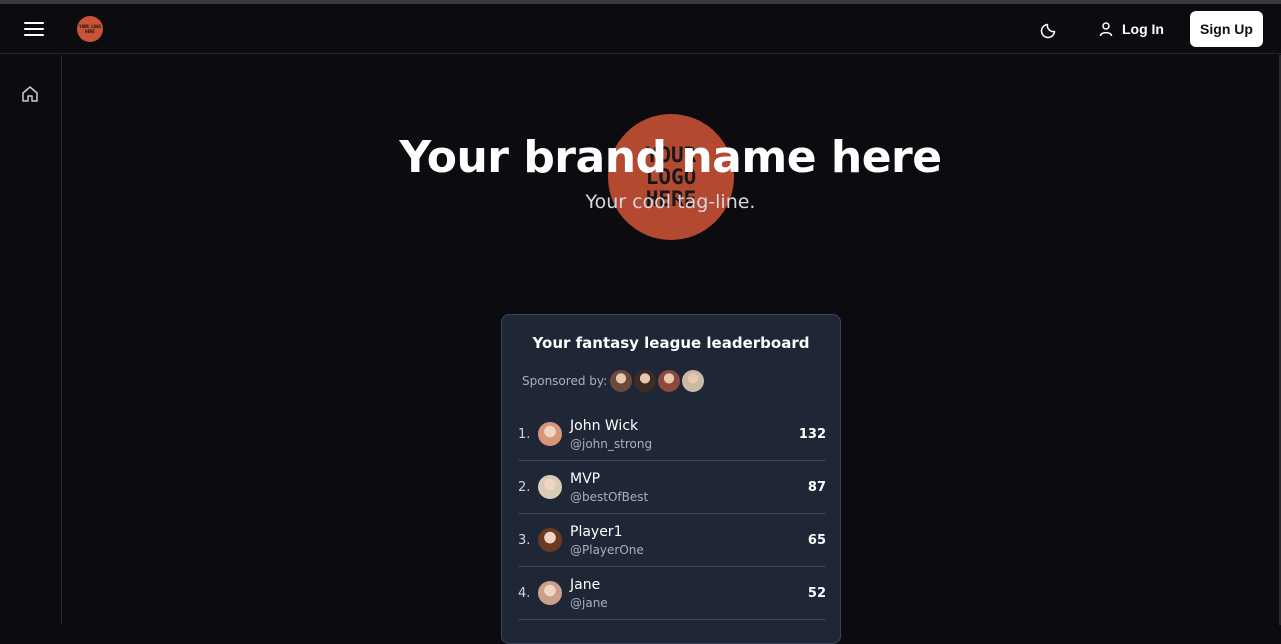 This screenshot has height=644, width=1281. Describe the element at coordinates (812, 434) in the screenshot. I see `player-score: 132` at that location.